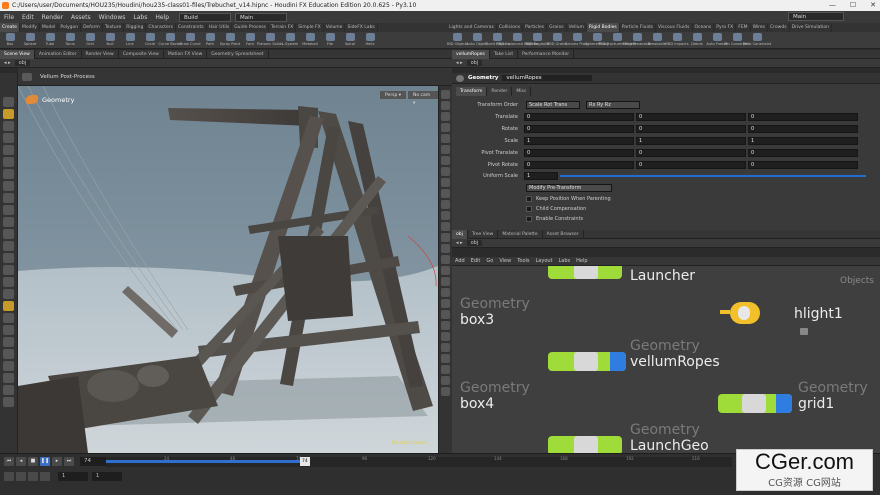  I want to click on frame-marker: 74, so click(305, 461).